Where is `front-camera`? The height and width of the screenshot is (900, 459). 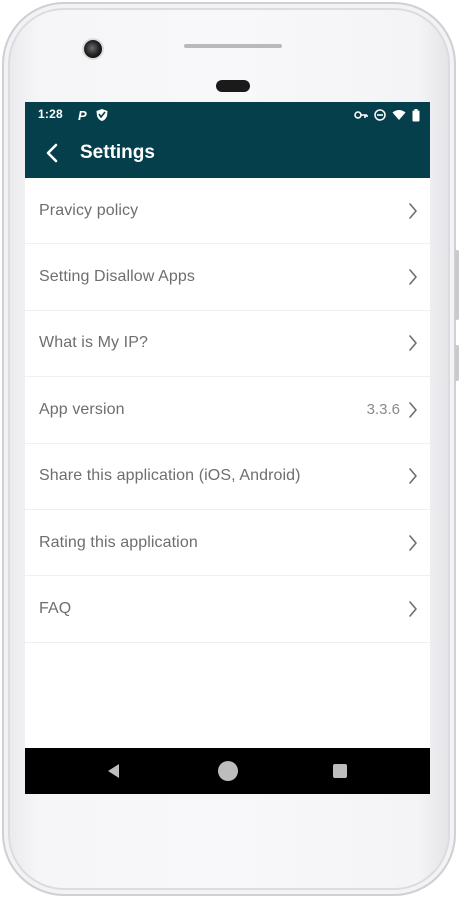
front-camera is located at coordinates (93, 49).